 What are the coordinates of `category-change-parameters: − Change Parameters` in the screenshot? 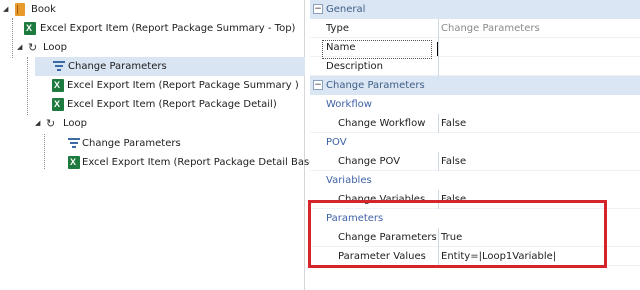 It's located at (475, 85).